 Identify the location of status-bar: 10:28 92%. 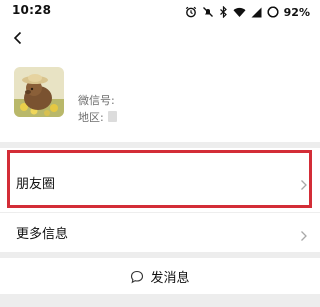
(160, 12).